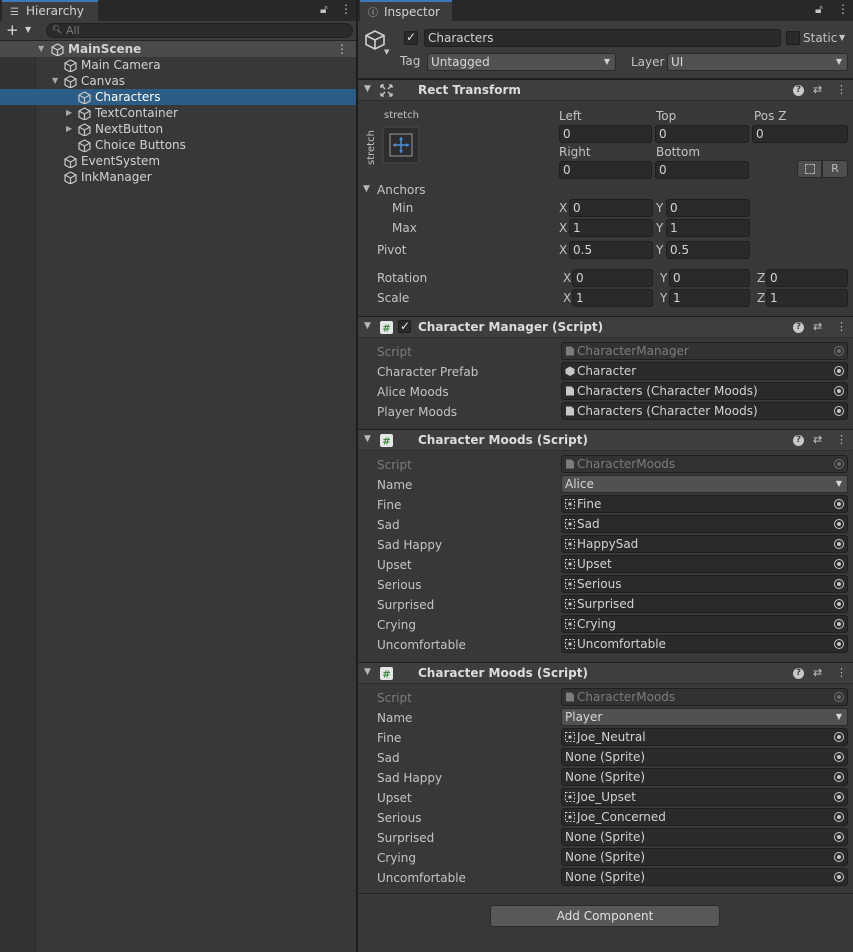 The width and height of the screenshot is (853, 952). I want to click on anchor-max-y-input: 1, so click(708, 228).